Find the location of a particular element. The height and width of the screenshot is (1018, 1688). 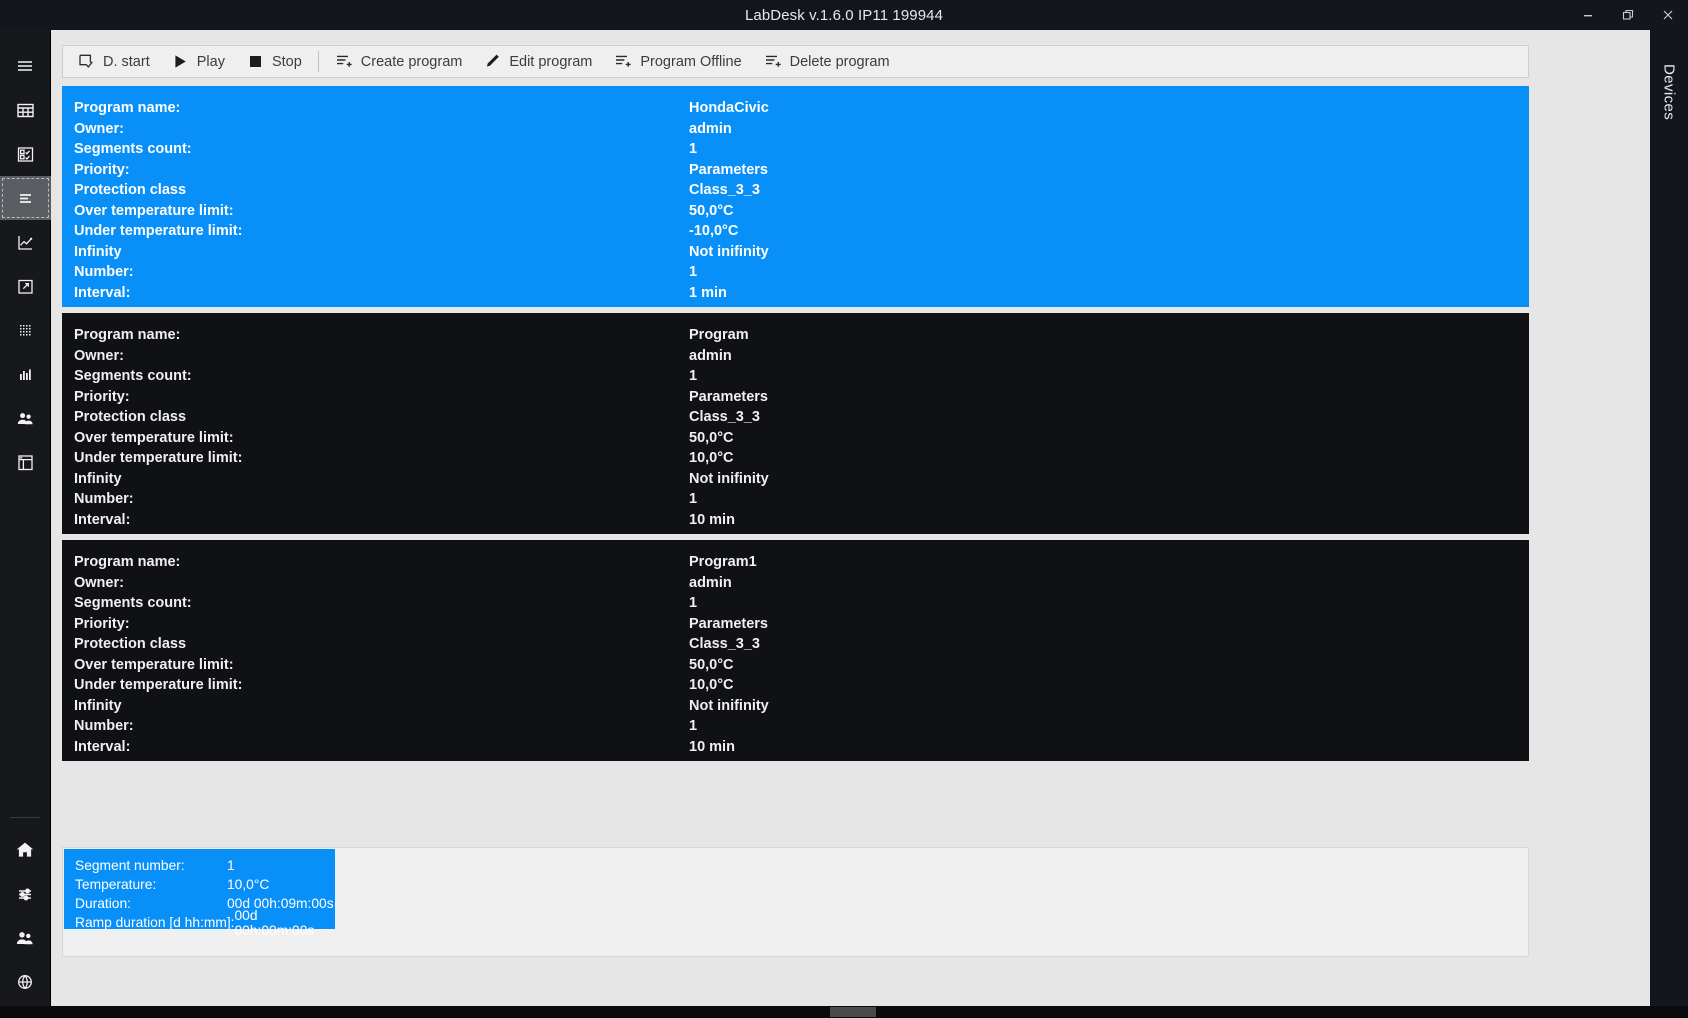

dotted-grid-icon is located at coordinates (25, 330).